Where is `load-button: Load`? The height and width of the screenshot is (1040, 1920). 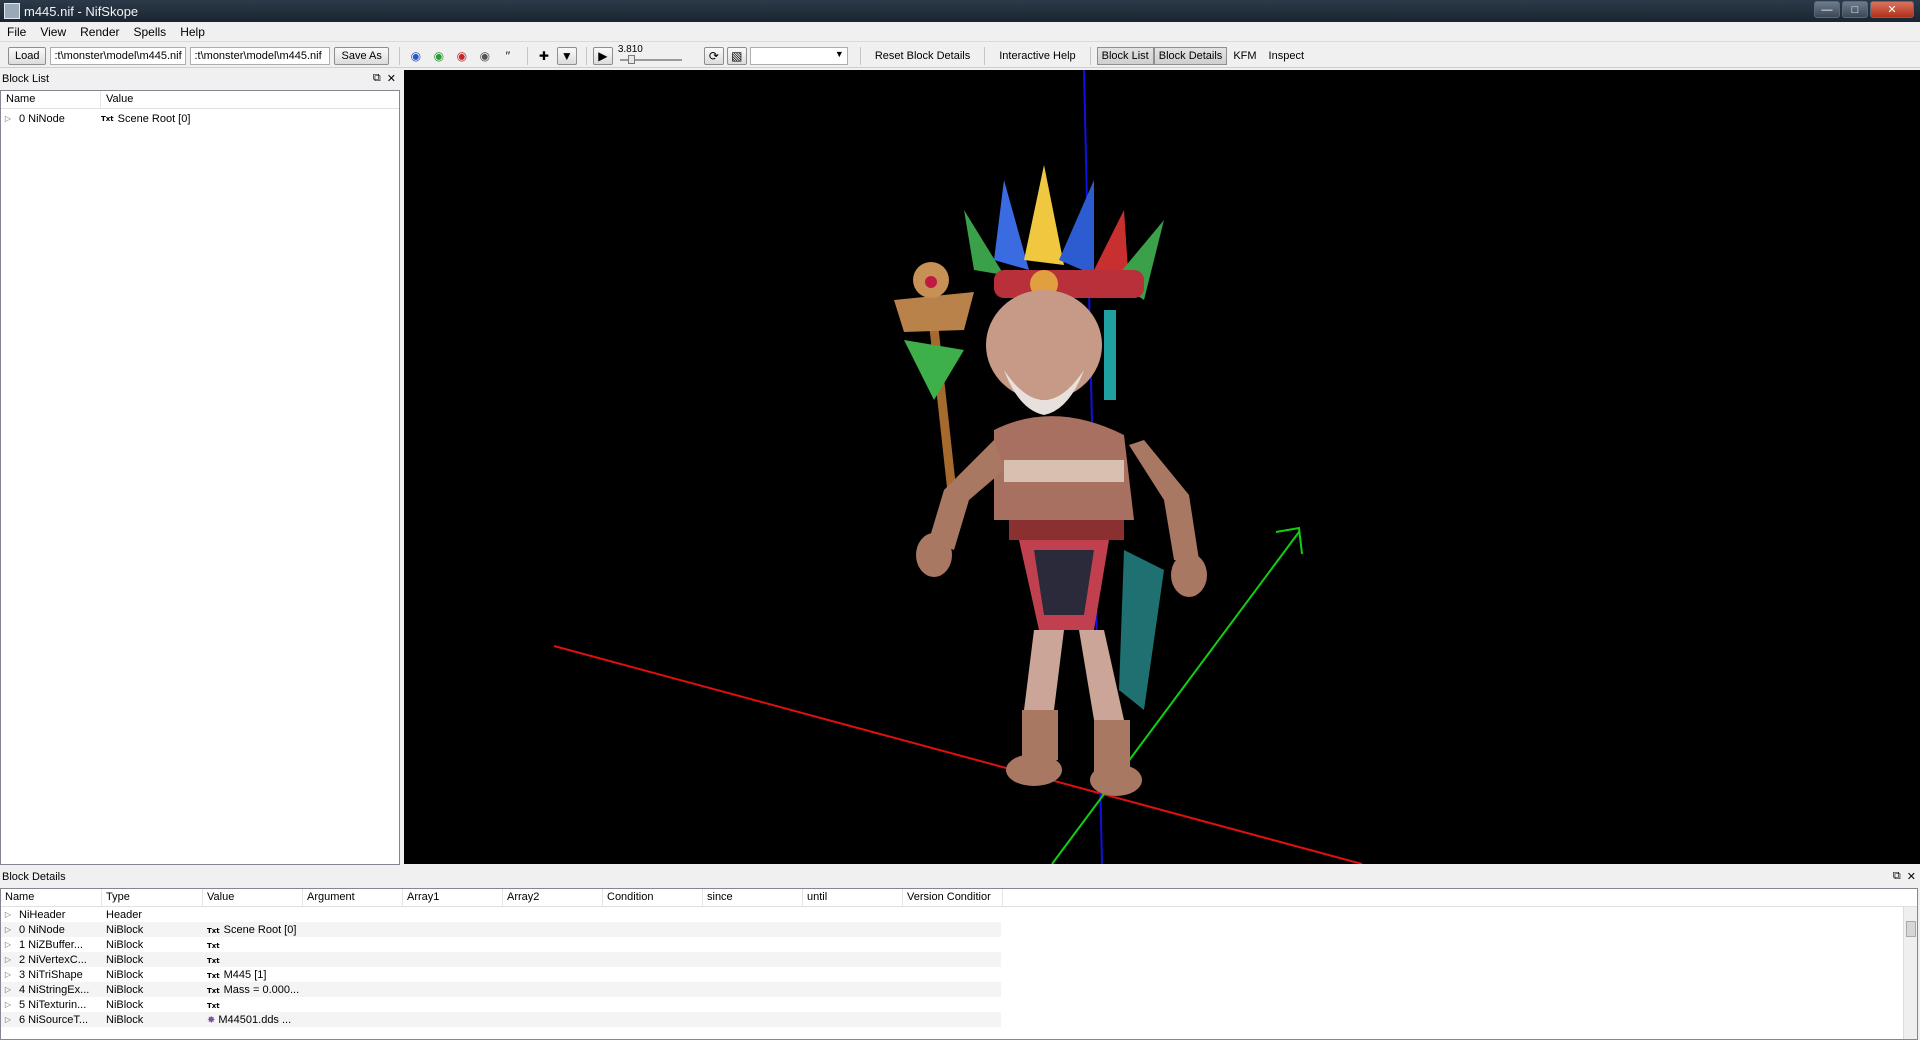
load-button: Load is located at coordinates (27, 55).